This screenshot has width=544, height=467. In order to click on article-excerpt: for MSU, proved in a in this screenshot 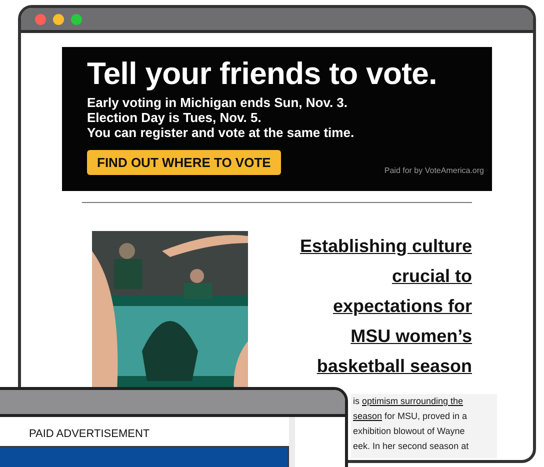, I will do `click(426, 416)`.